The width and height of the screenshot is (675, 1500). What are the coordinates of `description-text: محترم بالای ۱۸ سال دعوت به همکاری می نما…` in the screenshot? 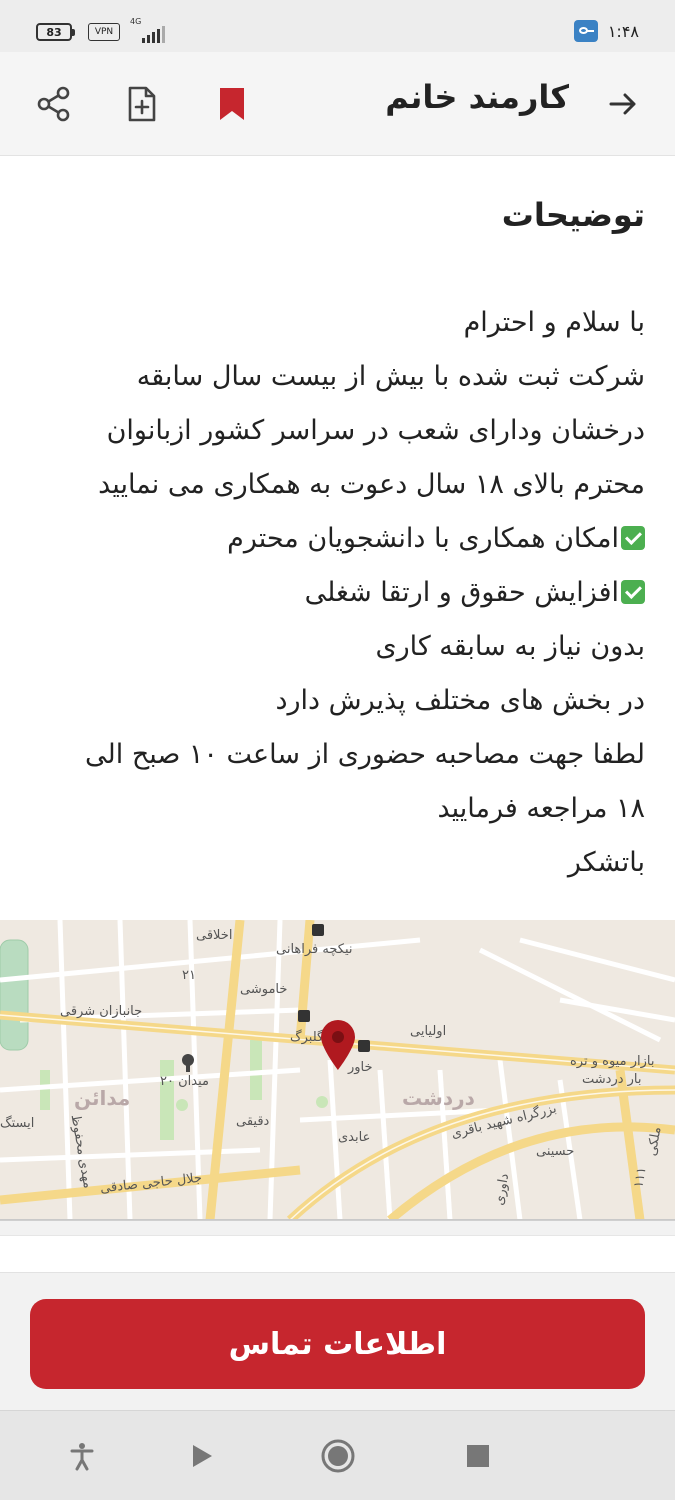 It's located at (371, 484).